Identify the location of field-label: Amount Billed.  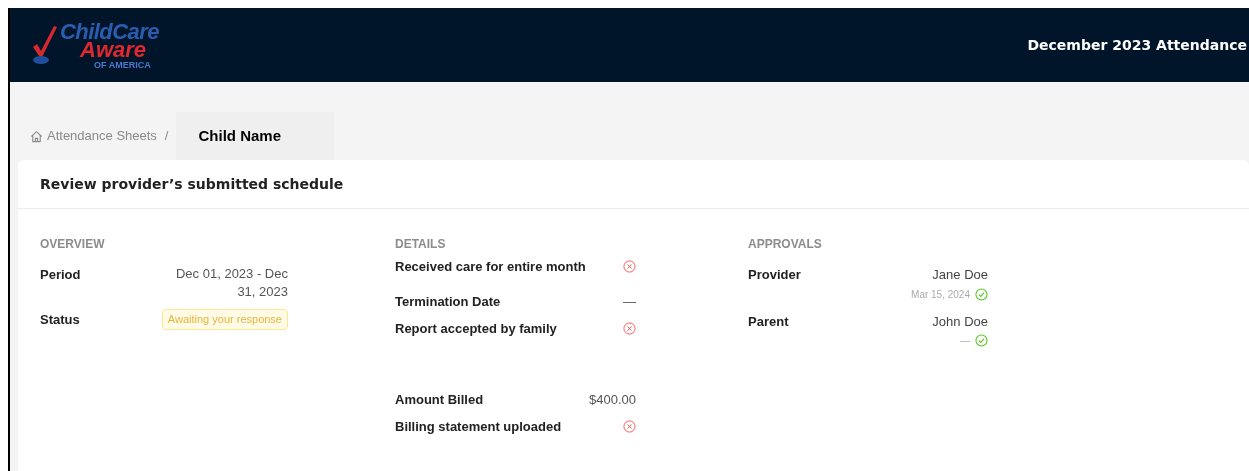
(439, 399).